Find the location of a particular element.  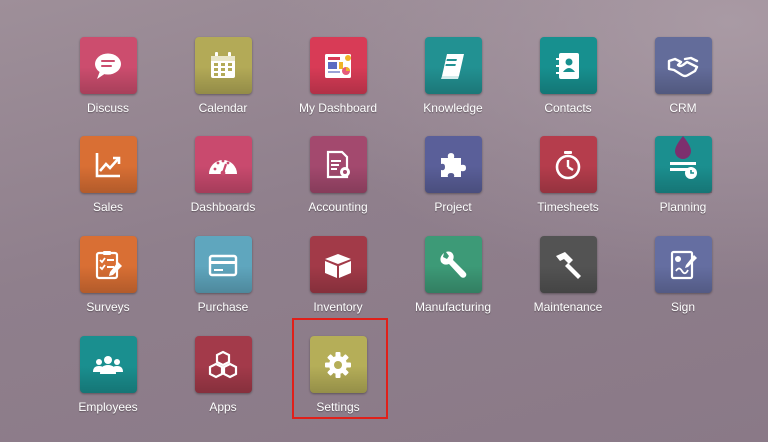

app-label-planning: Planning is located at coordinates (683, 207).